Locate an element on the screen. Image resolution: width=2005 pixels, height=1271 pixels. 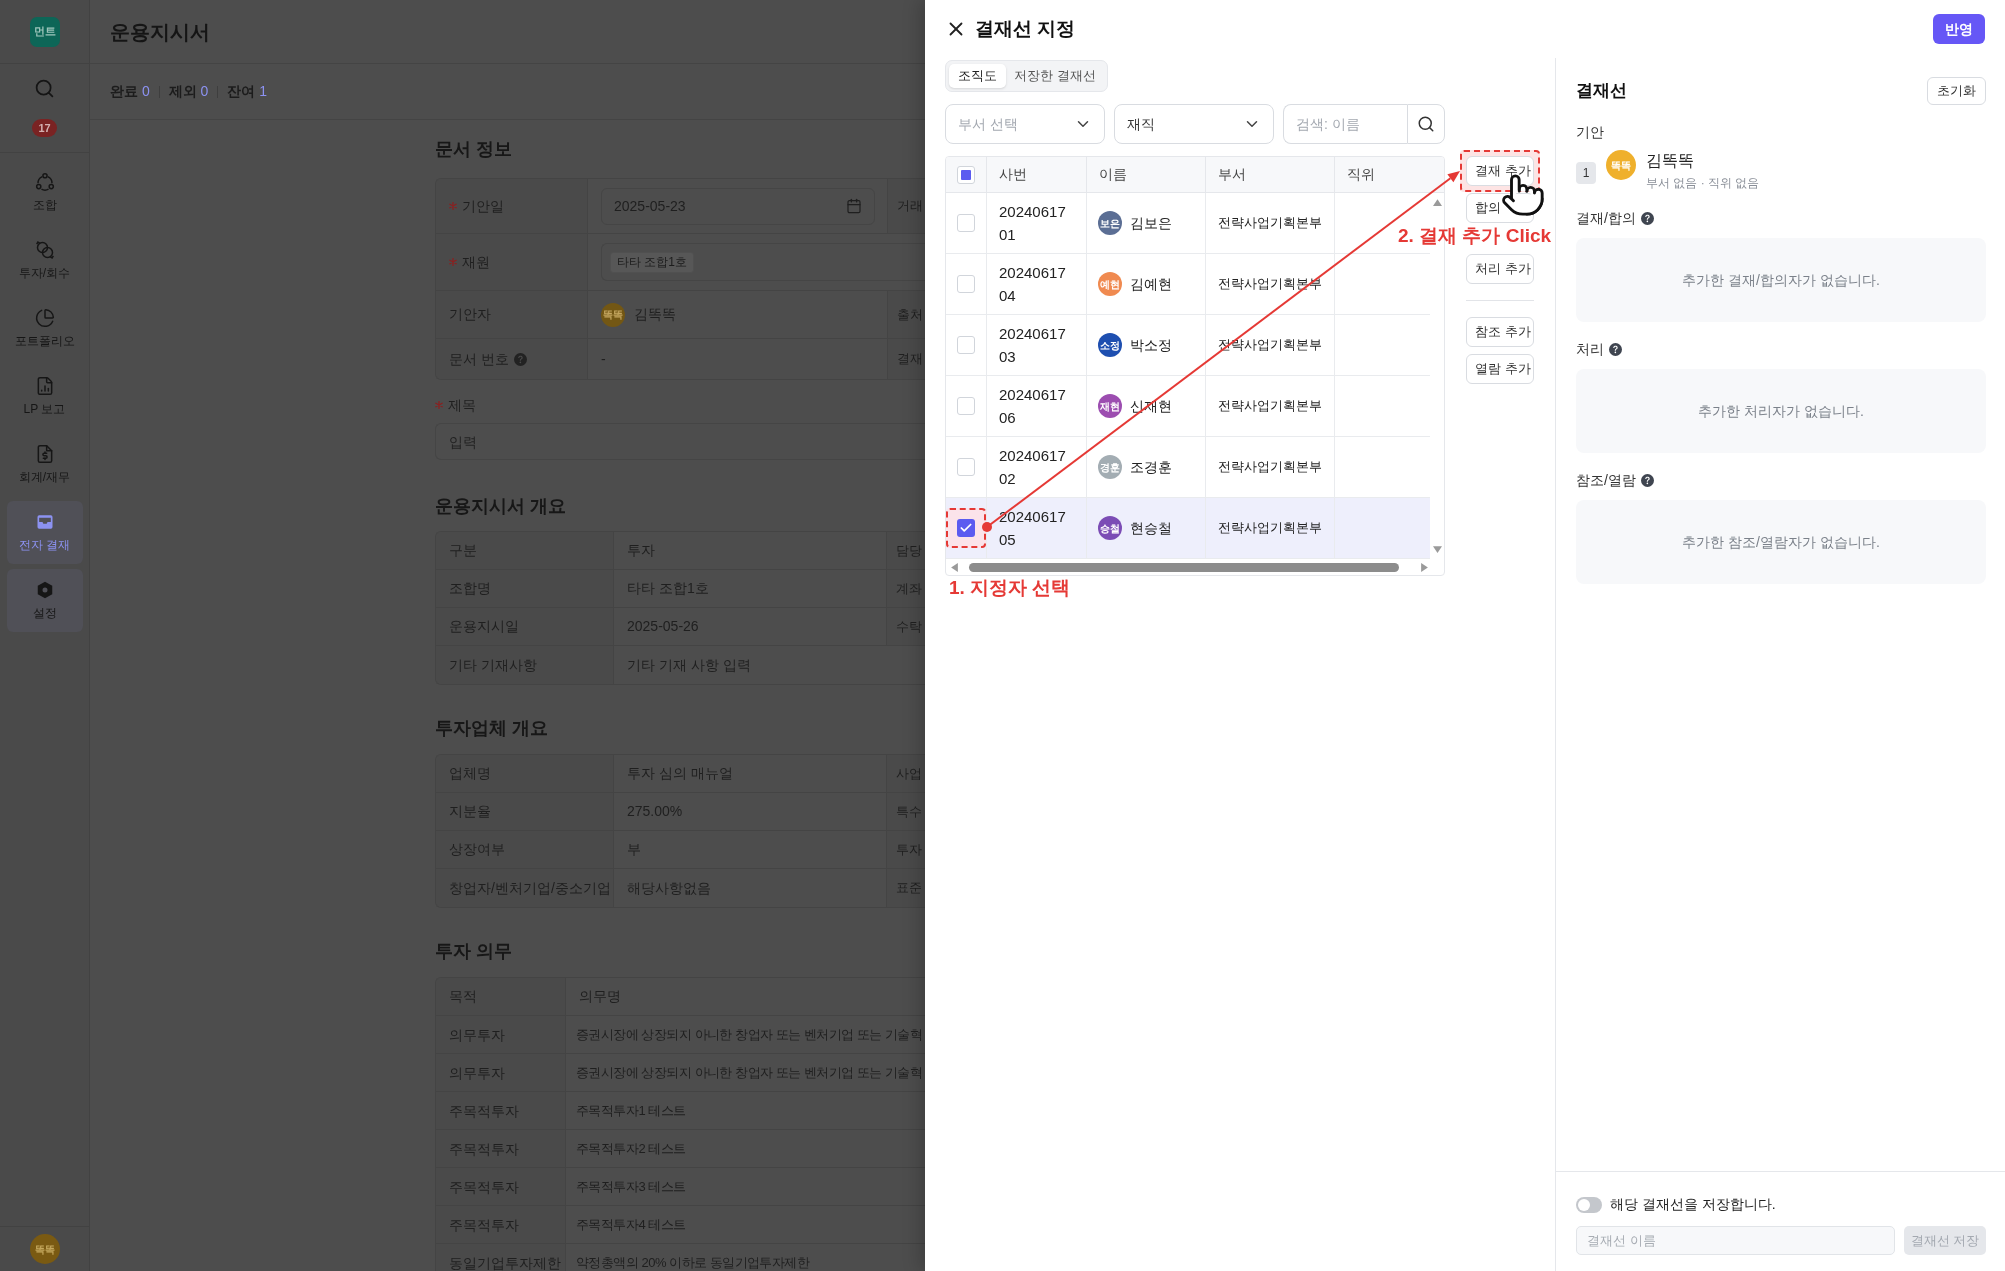
employee-name: 김보은 is located at coordinates (1151, 223).